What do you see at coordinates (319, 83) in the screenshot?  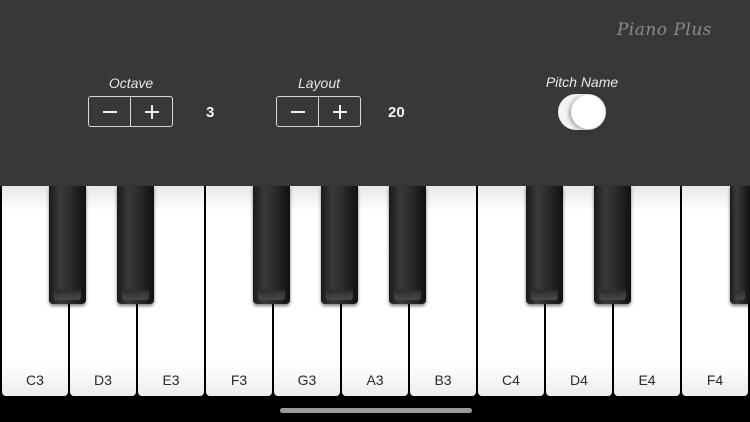 I see `layout-label: Layout` at bounding box center [319, 83].